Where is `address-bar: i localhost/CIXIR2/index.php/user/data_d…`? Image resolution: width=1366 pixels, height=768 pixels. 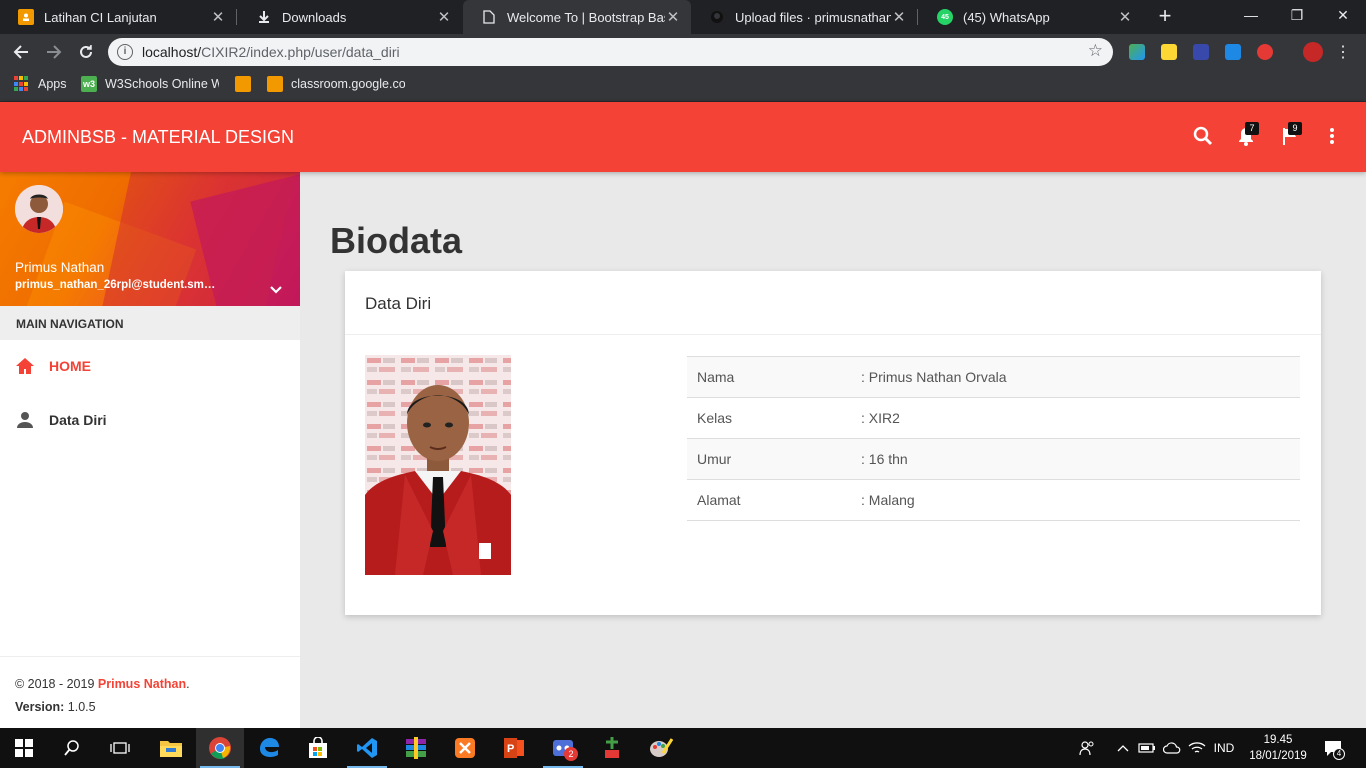 address-bar: i localhost/CIXIR2/index.php/user/data_d… is located at coordinates (610, 52).